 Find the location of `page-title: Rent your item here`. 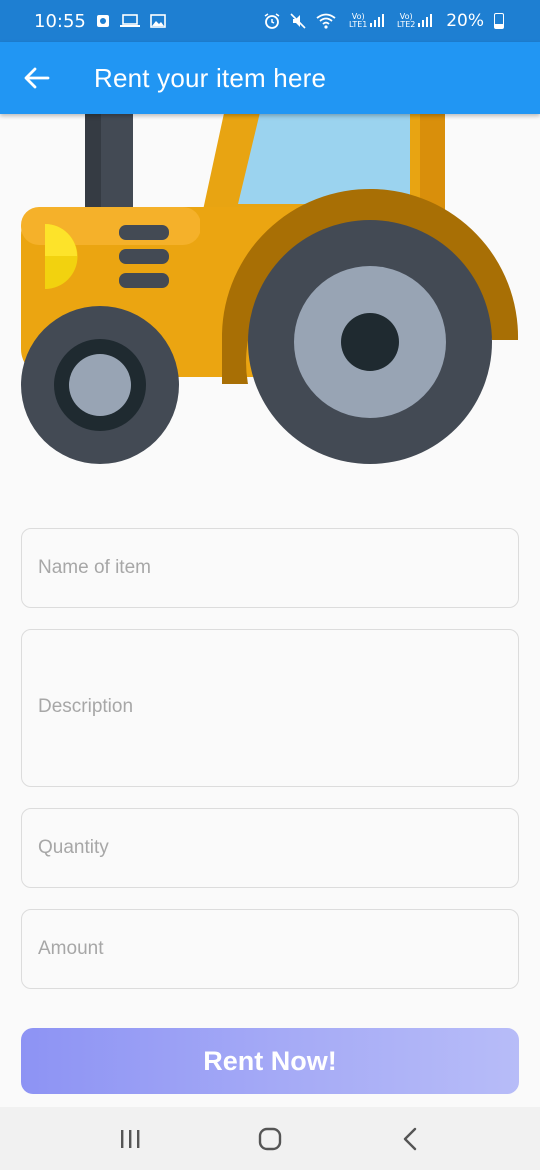

page-title: Rent your item here is located at coordinates (210, 77).